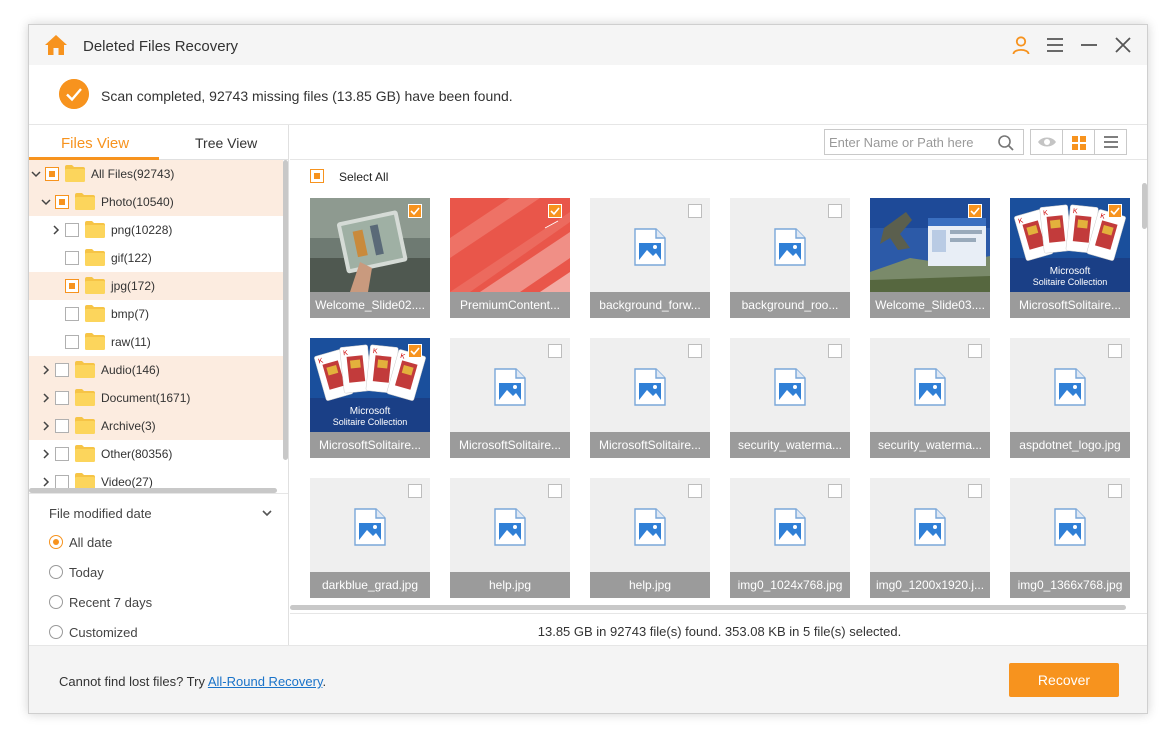 The width and height of the screenshot is (1176, 746). What do you see at coordinates (226, 143) in the screenshot?
I see `tab-tree-view: Tree View` at bounding box center [226, 143].